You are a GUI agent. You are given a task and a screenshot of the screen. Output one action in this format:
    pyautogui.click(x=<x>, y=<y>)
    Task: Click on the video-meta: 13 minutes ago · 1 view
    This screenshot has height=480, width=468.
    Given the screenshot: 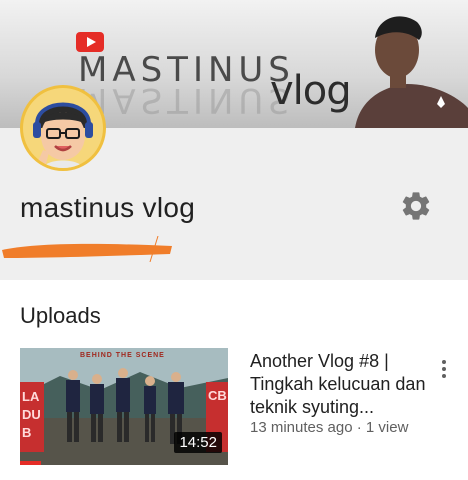 What is the action you would take?
    pyautogui.click(x=329, y=427)
    